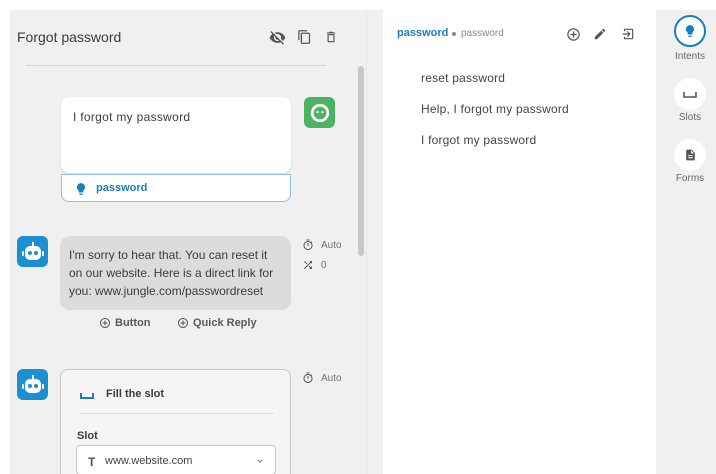 This screenshot has width=716, height=474. Describe the element at coordinates (133, 323) in the screenshot. I see `add-button-label: Button` at that location.